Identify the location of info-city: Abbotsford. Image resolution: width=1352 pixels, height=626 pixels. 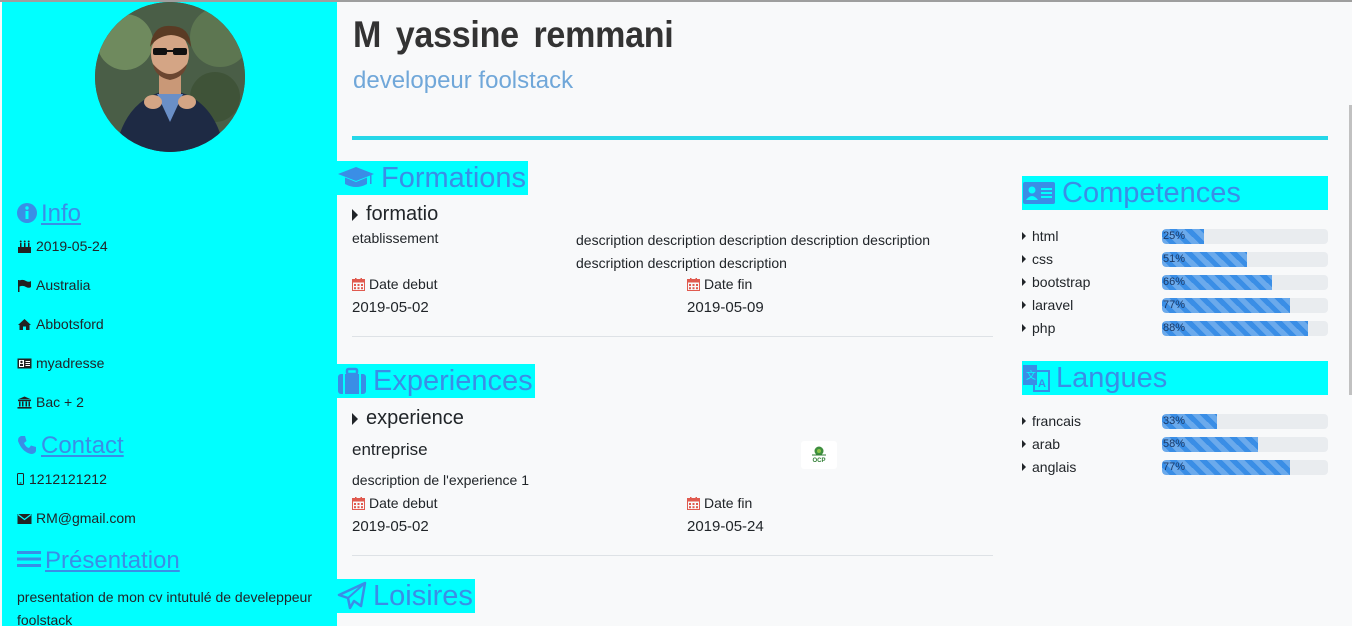
(60, 324).